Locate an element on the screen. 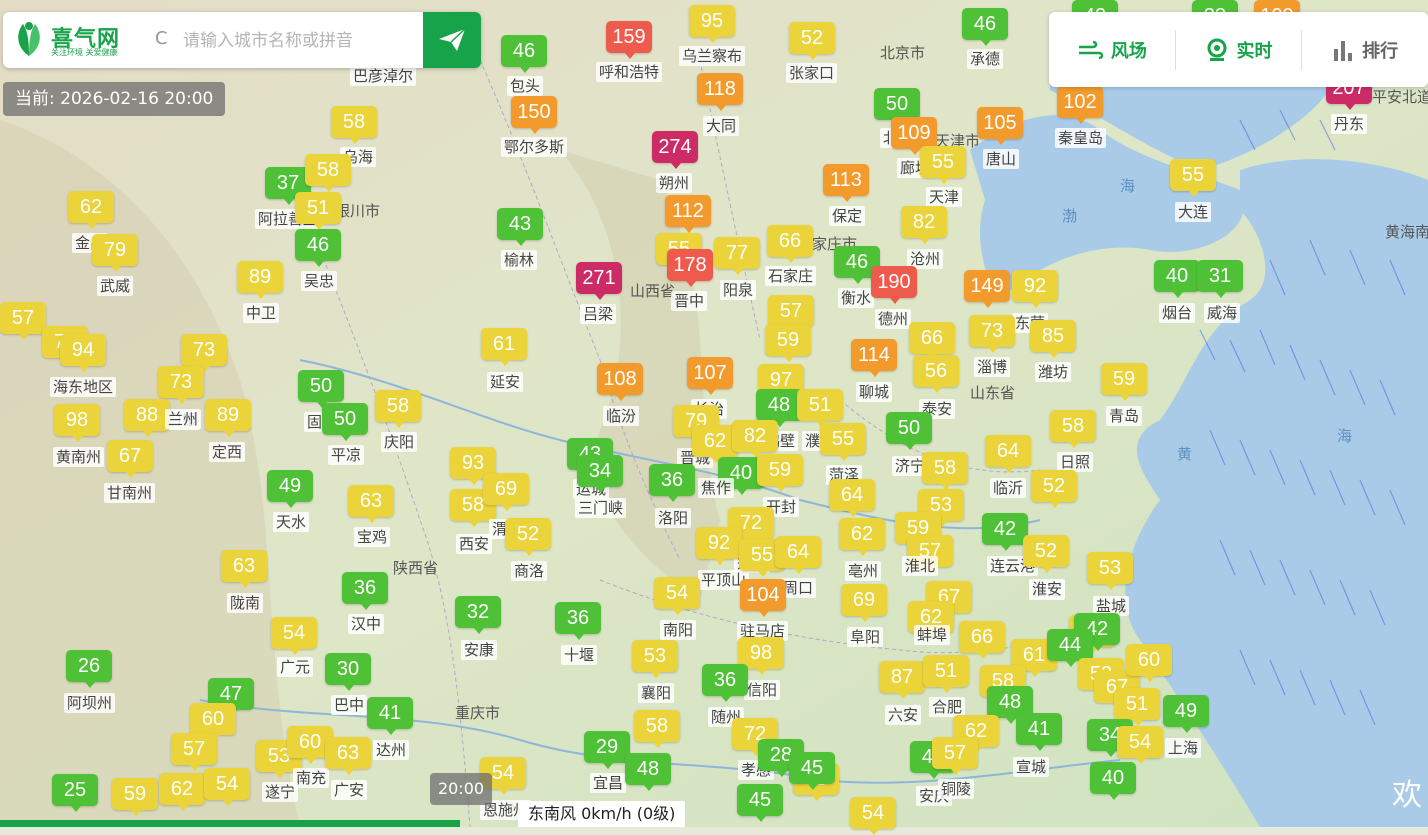 The height and width of the screenshot is (835, 1428). aqi-marker: 56 is located at coordinates (936, 374).